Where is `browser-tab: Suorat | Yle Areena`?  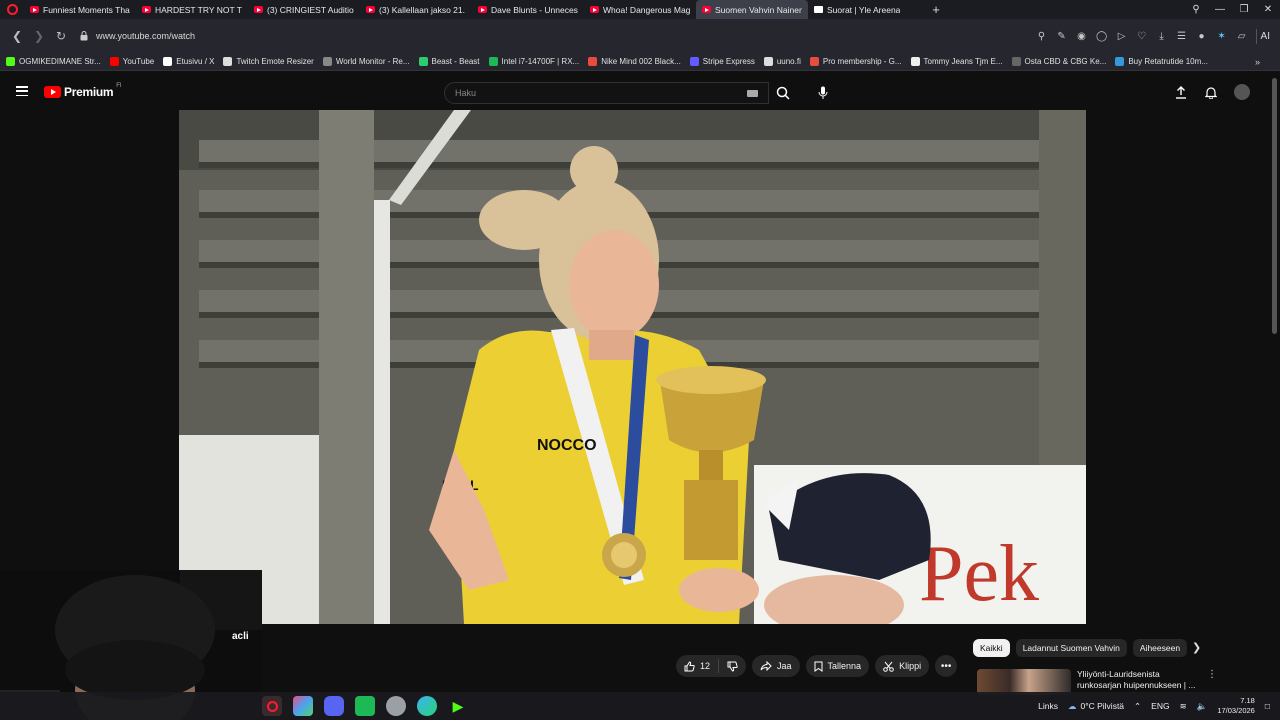 browser-tab: Suorat | Yle Areena is located at coordinates (864, 9).